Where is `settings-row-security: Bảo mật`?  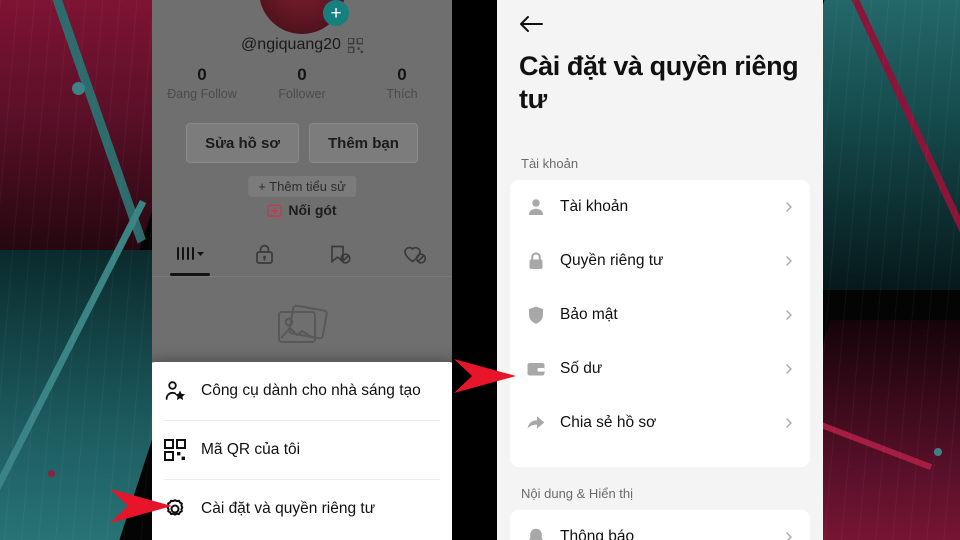 settings-row-security: Bảo mật is located at coordinates (660, 315).